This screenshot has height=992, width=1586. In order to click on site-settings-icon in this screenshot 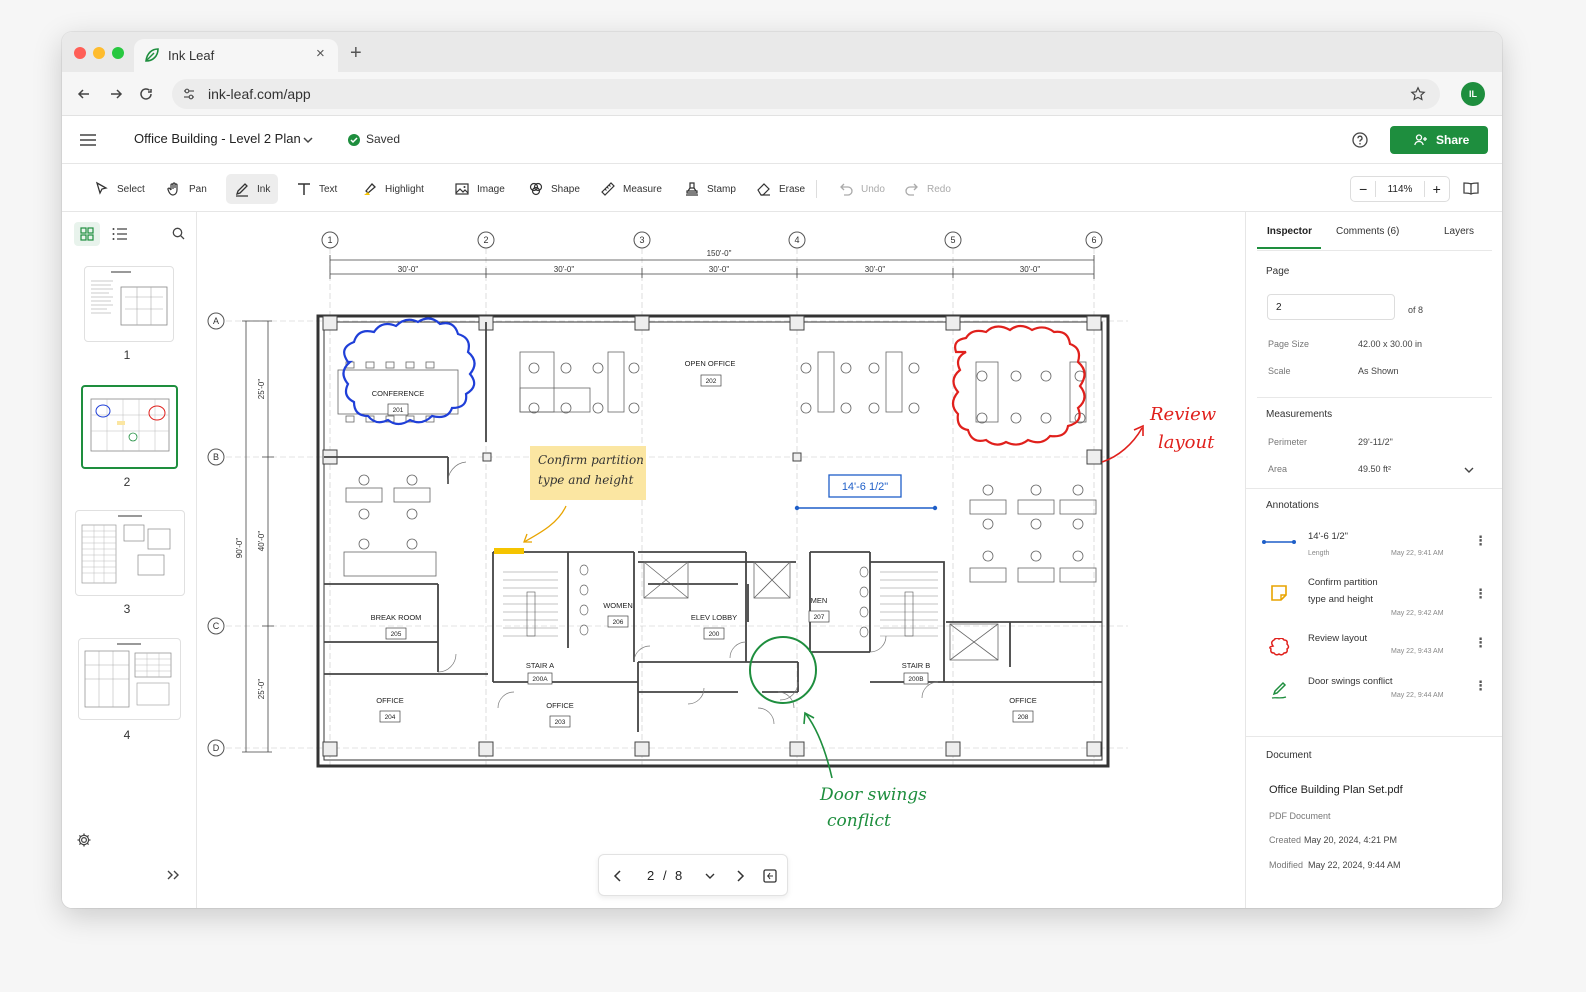, I will do `click(189, 94)`.